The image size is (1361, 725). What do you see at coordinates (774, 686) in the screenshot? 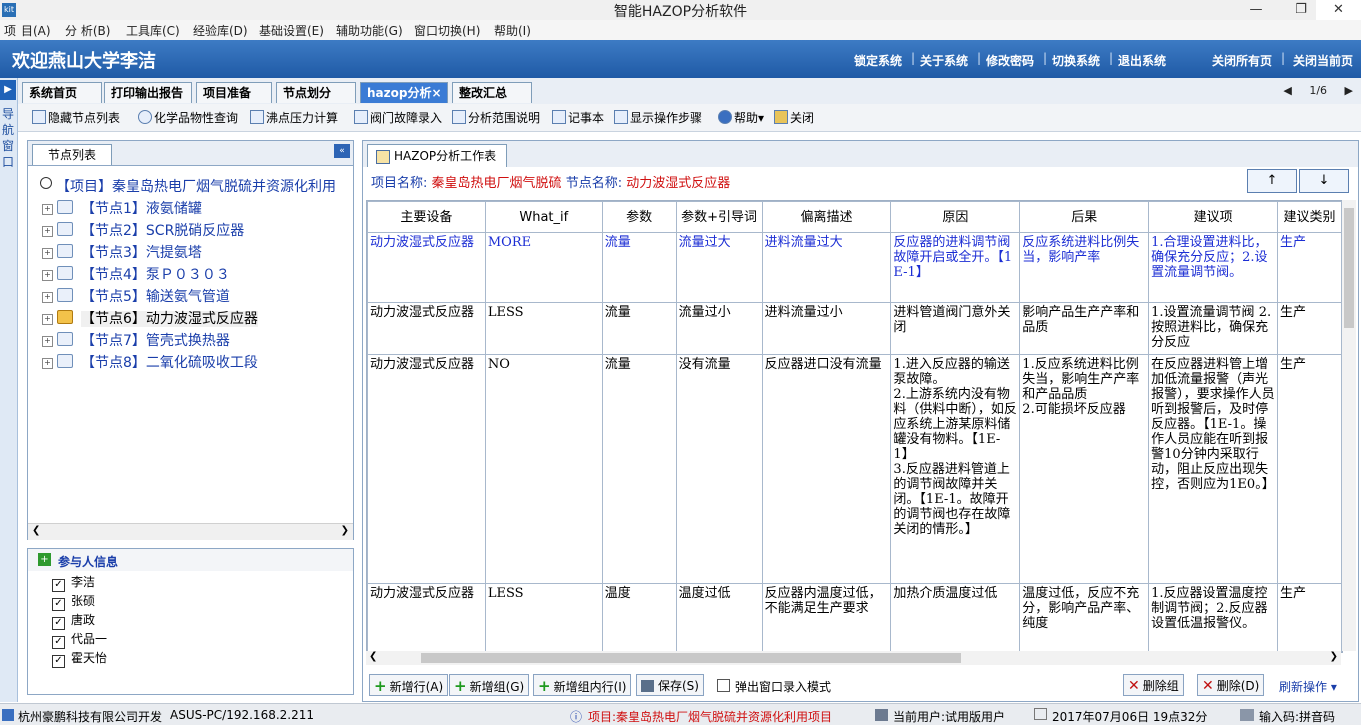
I see `popup-mode-checkbox: 弹出窗口录入模式` at bounding box center [774, 686].